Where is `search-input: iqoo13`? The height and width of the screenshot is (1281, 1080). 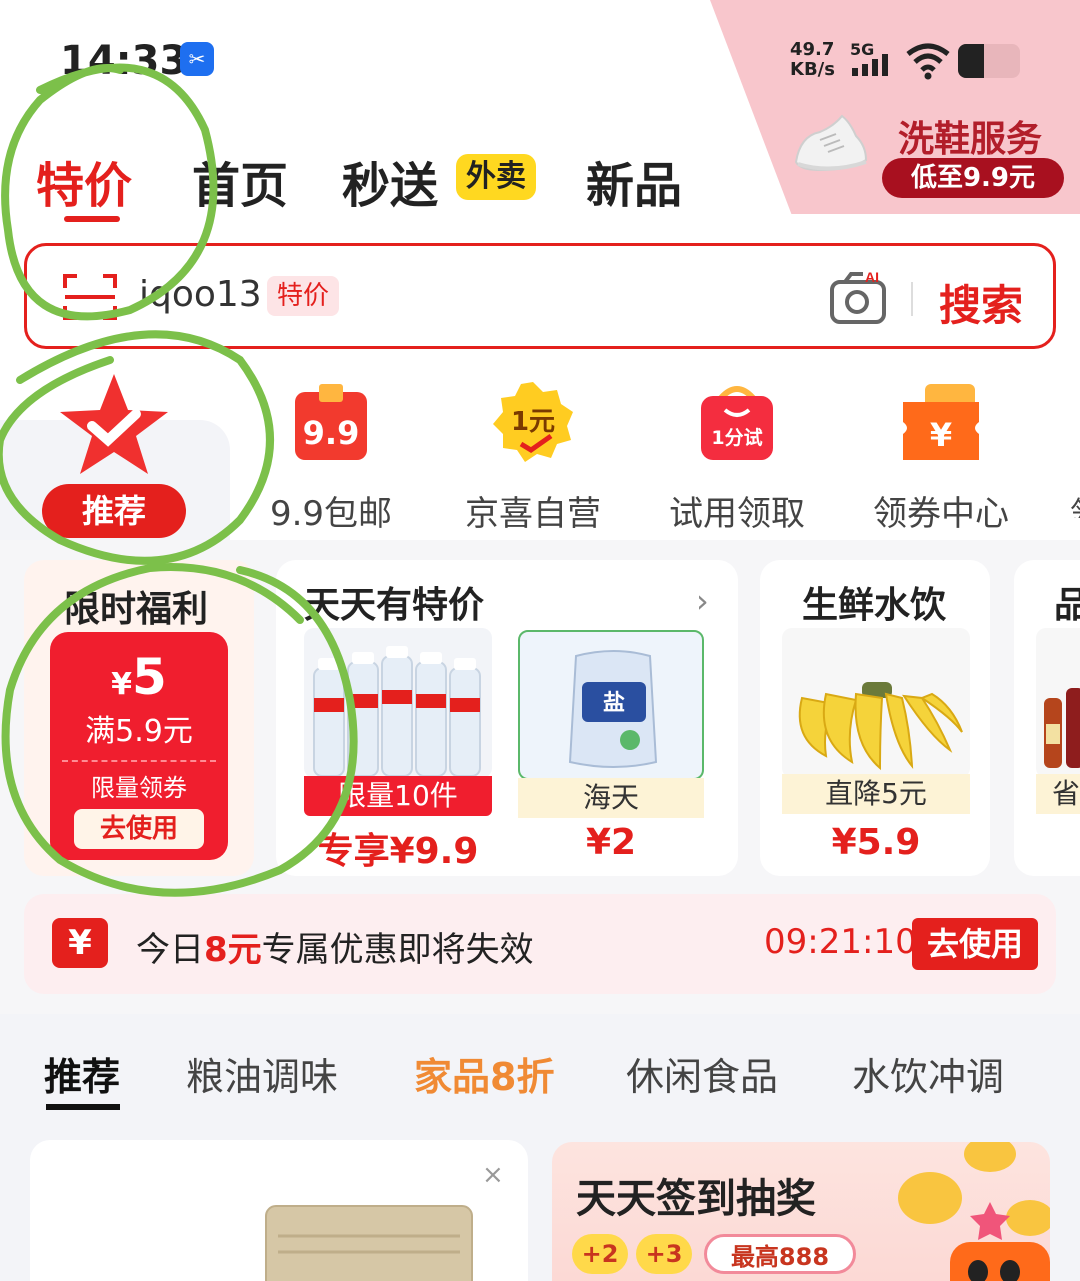
search-input: iqoo13 is located at coordinates (200, 294).